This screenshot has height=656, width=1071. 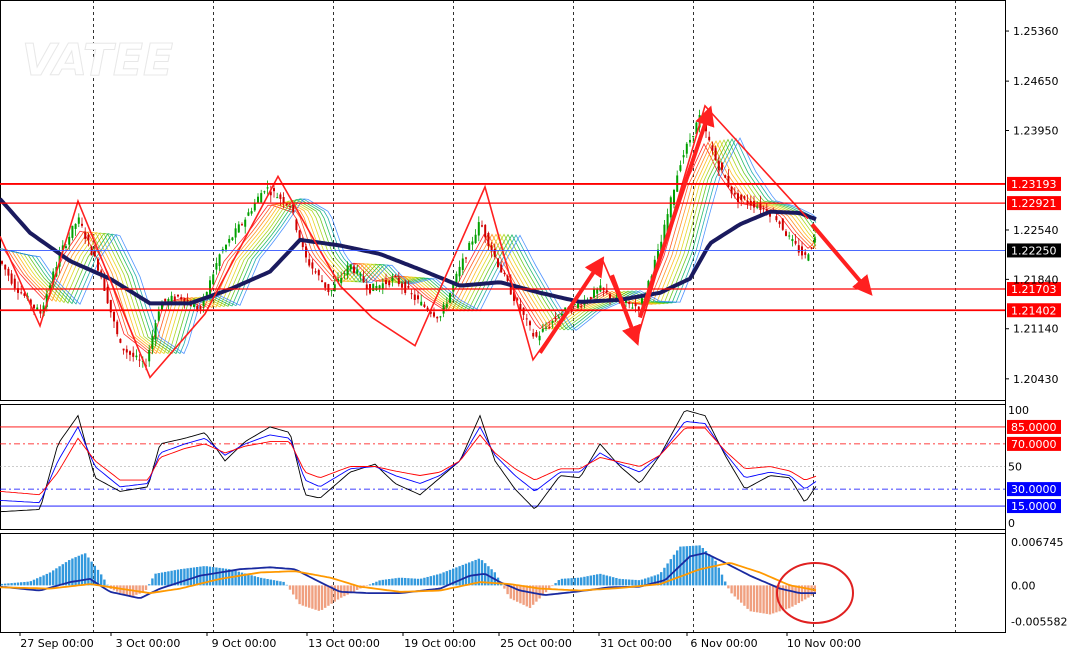 I want to click on macd-panel, so click(x=427, y=584).